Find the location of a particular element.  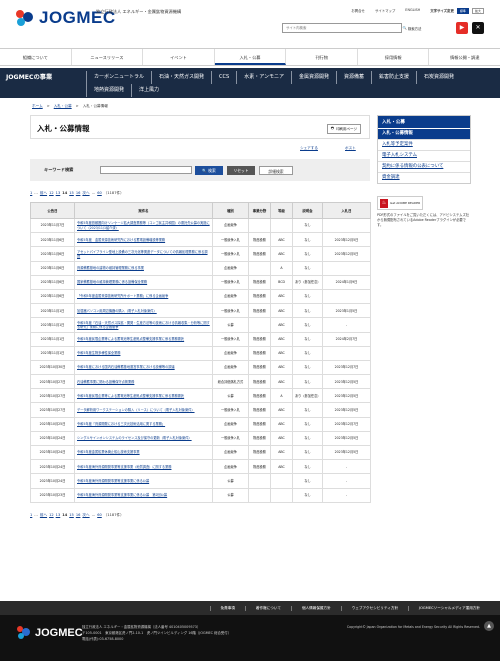

detail-search-button: 詳細検索 is located at coordinates (276, 170).